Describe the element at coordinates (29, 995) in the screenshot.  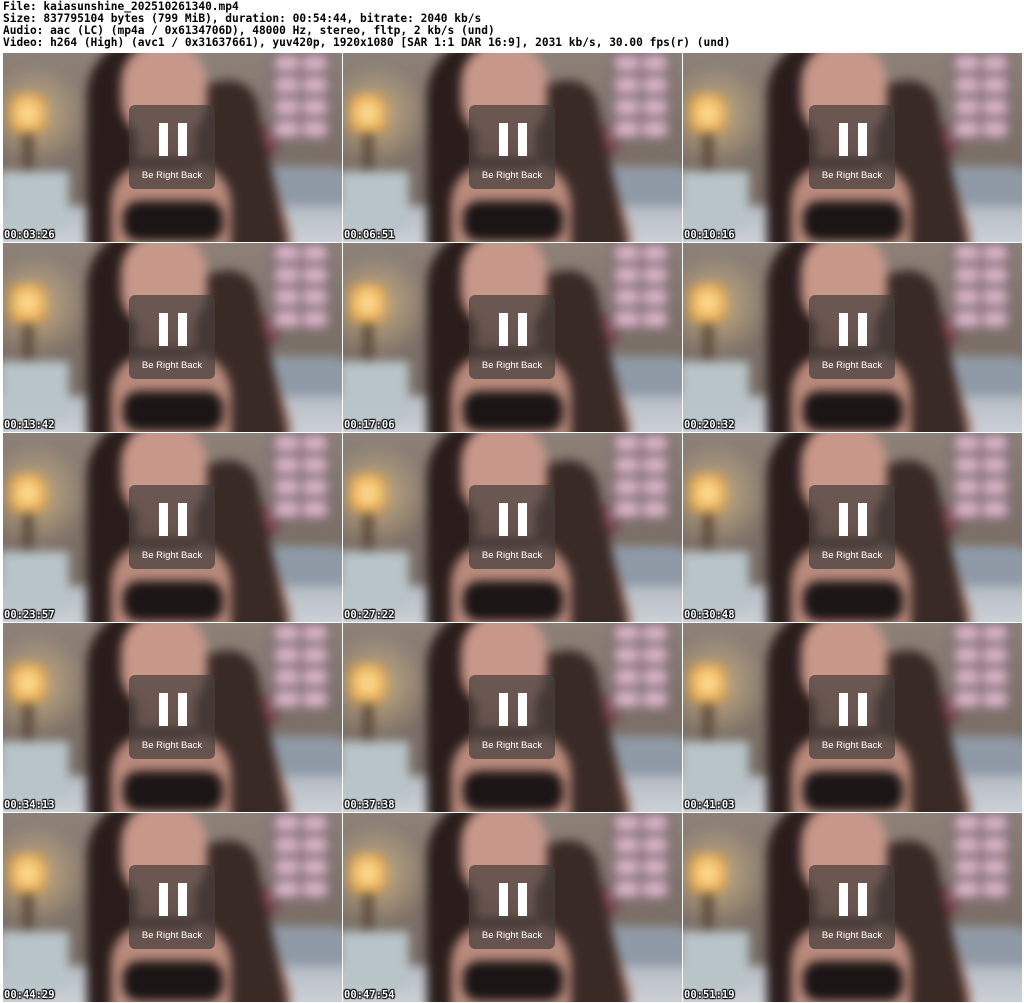
I see `timestamp: 00:44:29` at that location.